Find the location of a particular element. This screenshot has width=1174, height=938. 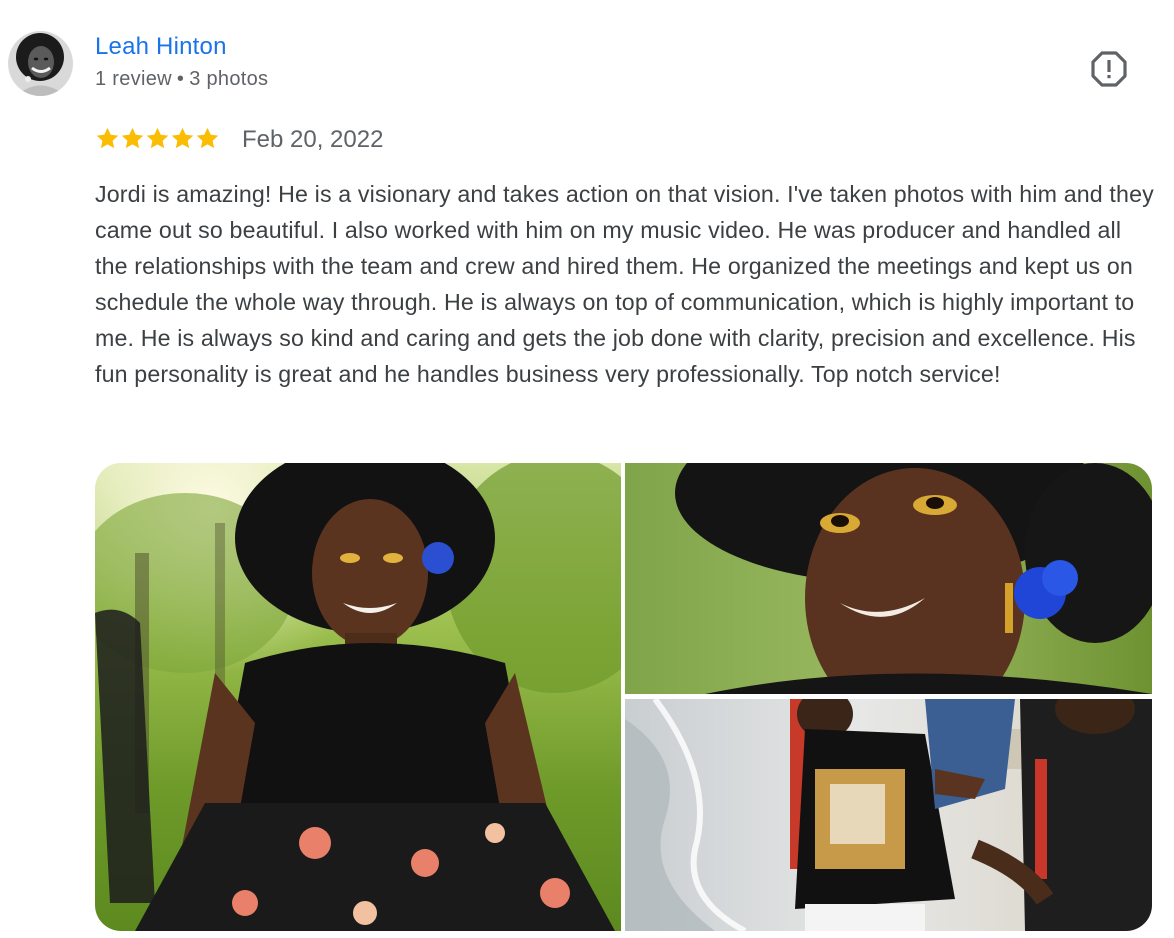

report-button is located at coordinates (1109, 69).